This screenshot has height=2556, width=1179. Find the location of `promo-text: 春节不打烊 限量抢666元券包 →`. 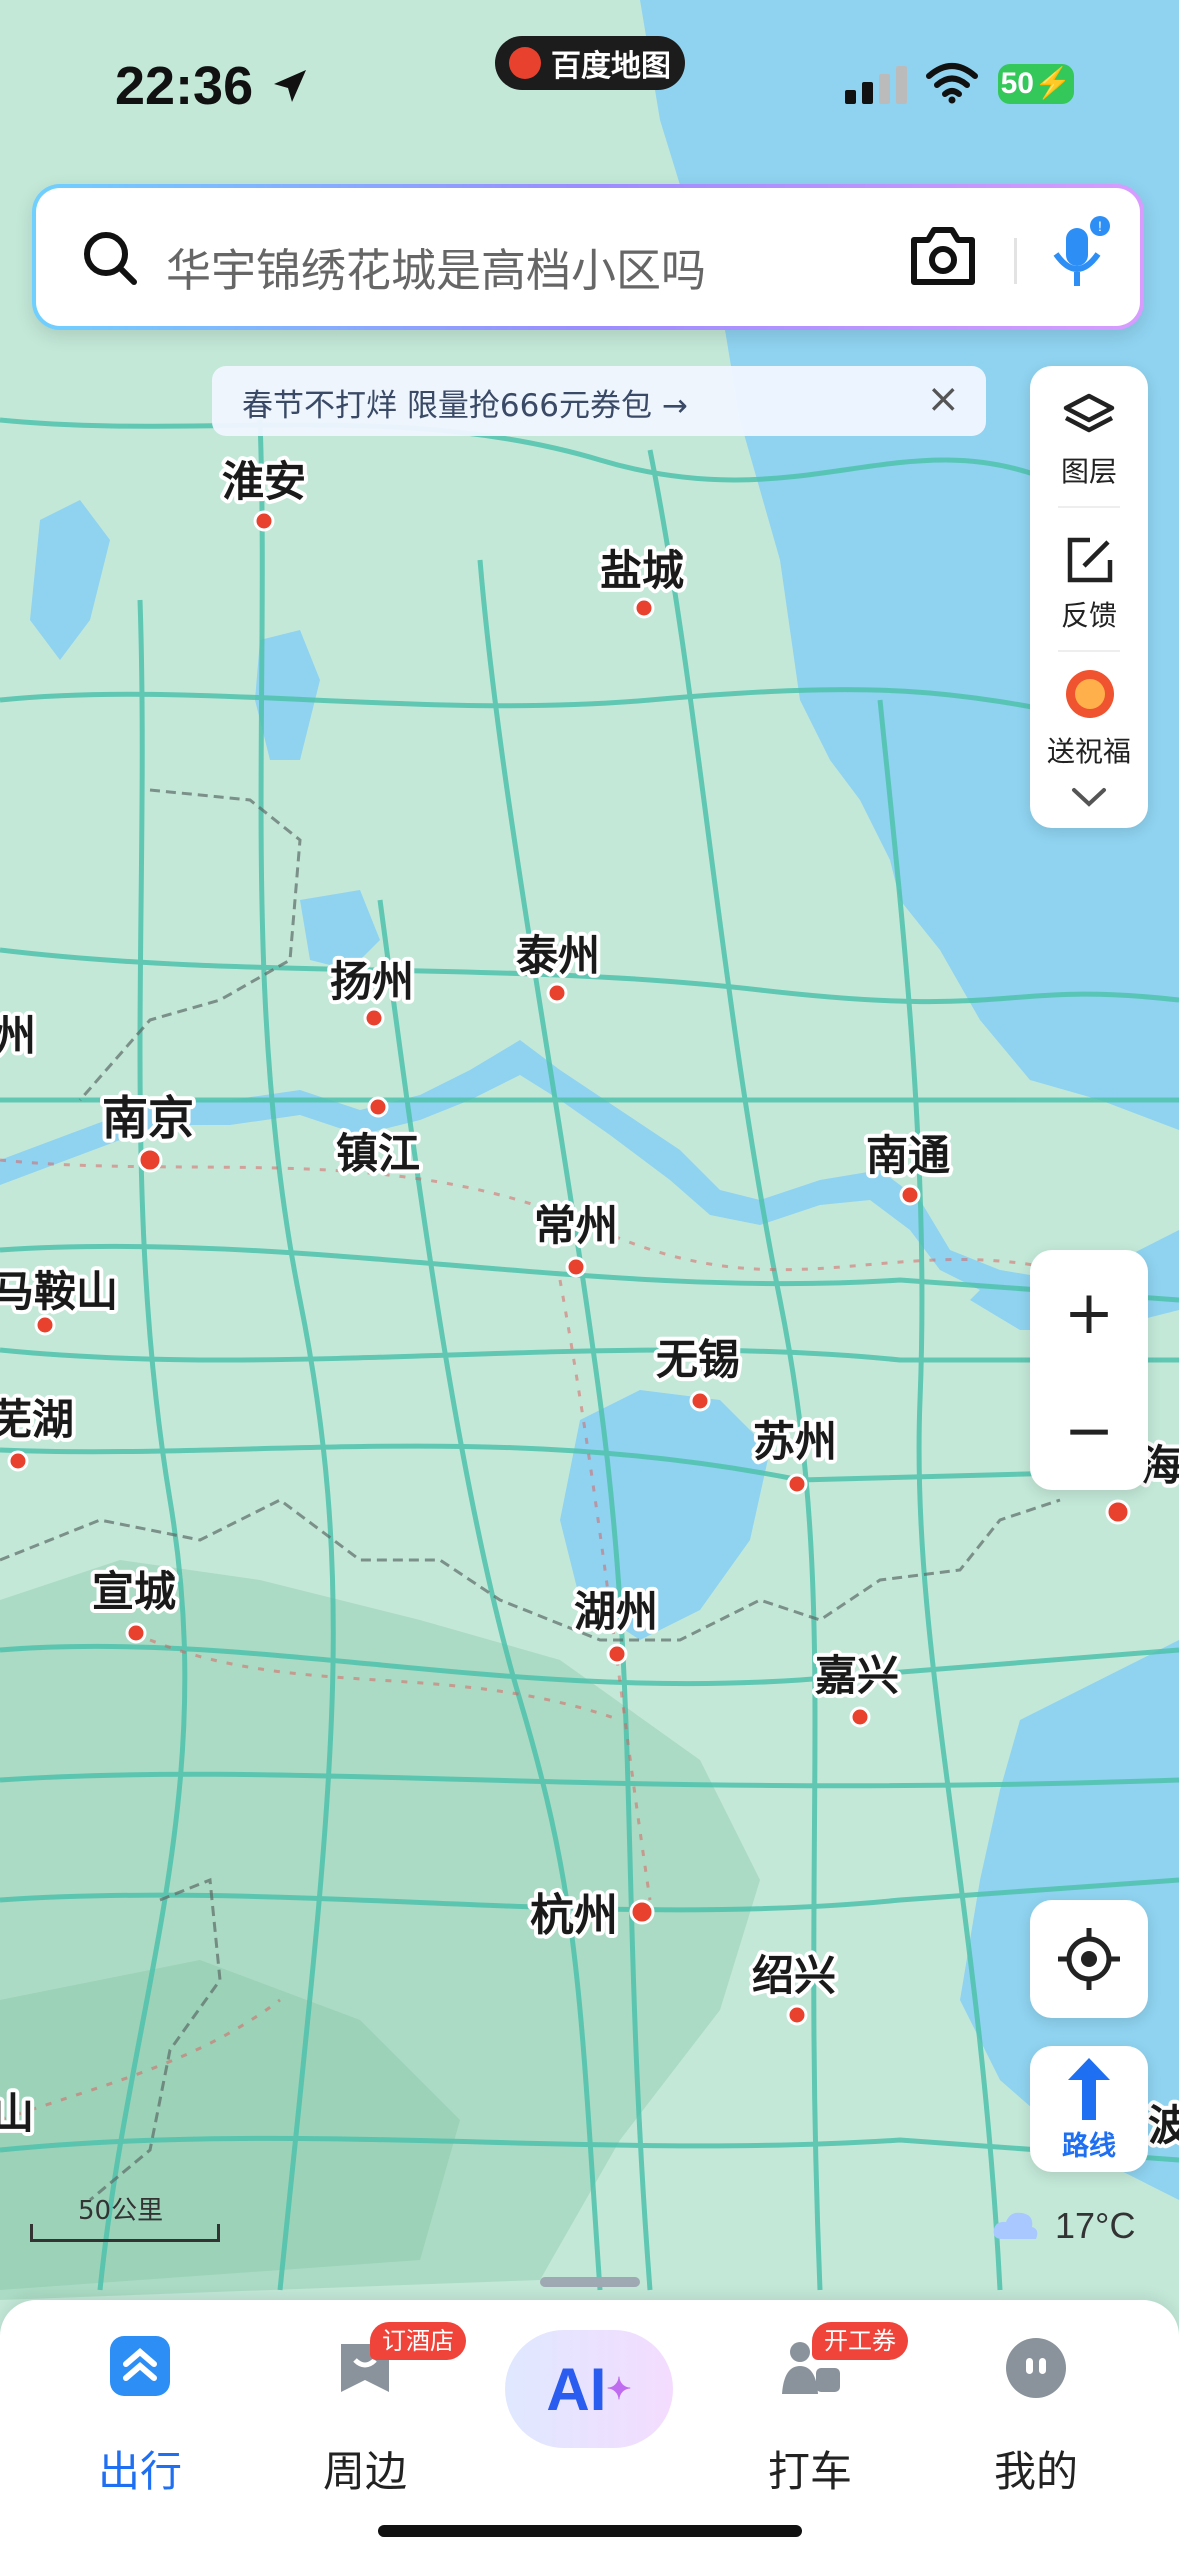

promo-text: 春节不打烊 限量抢666元券包 → is located at coordinates (465, 402).